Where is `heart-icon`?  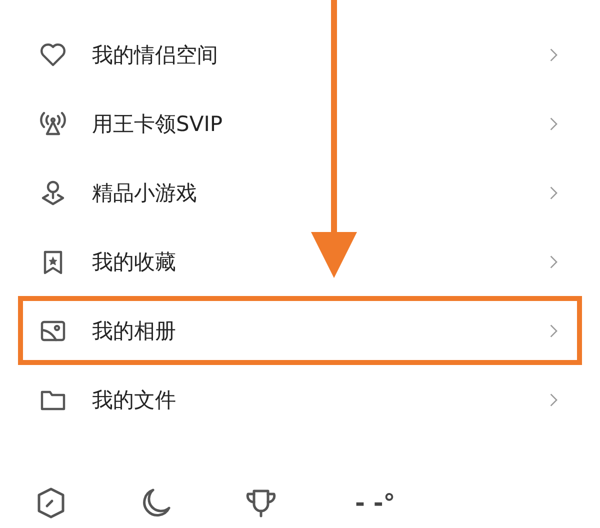
heart-icon is located at coordinates (53, 54).